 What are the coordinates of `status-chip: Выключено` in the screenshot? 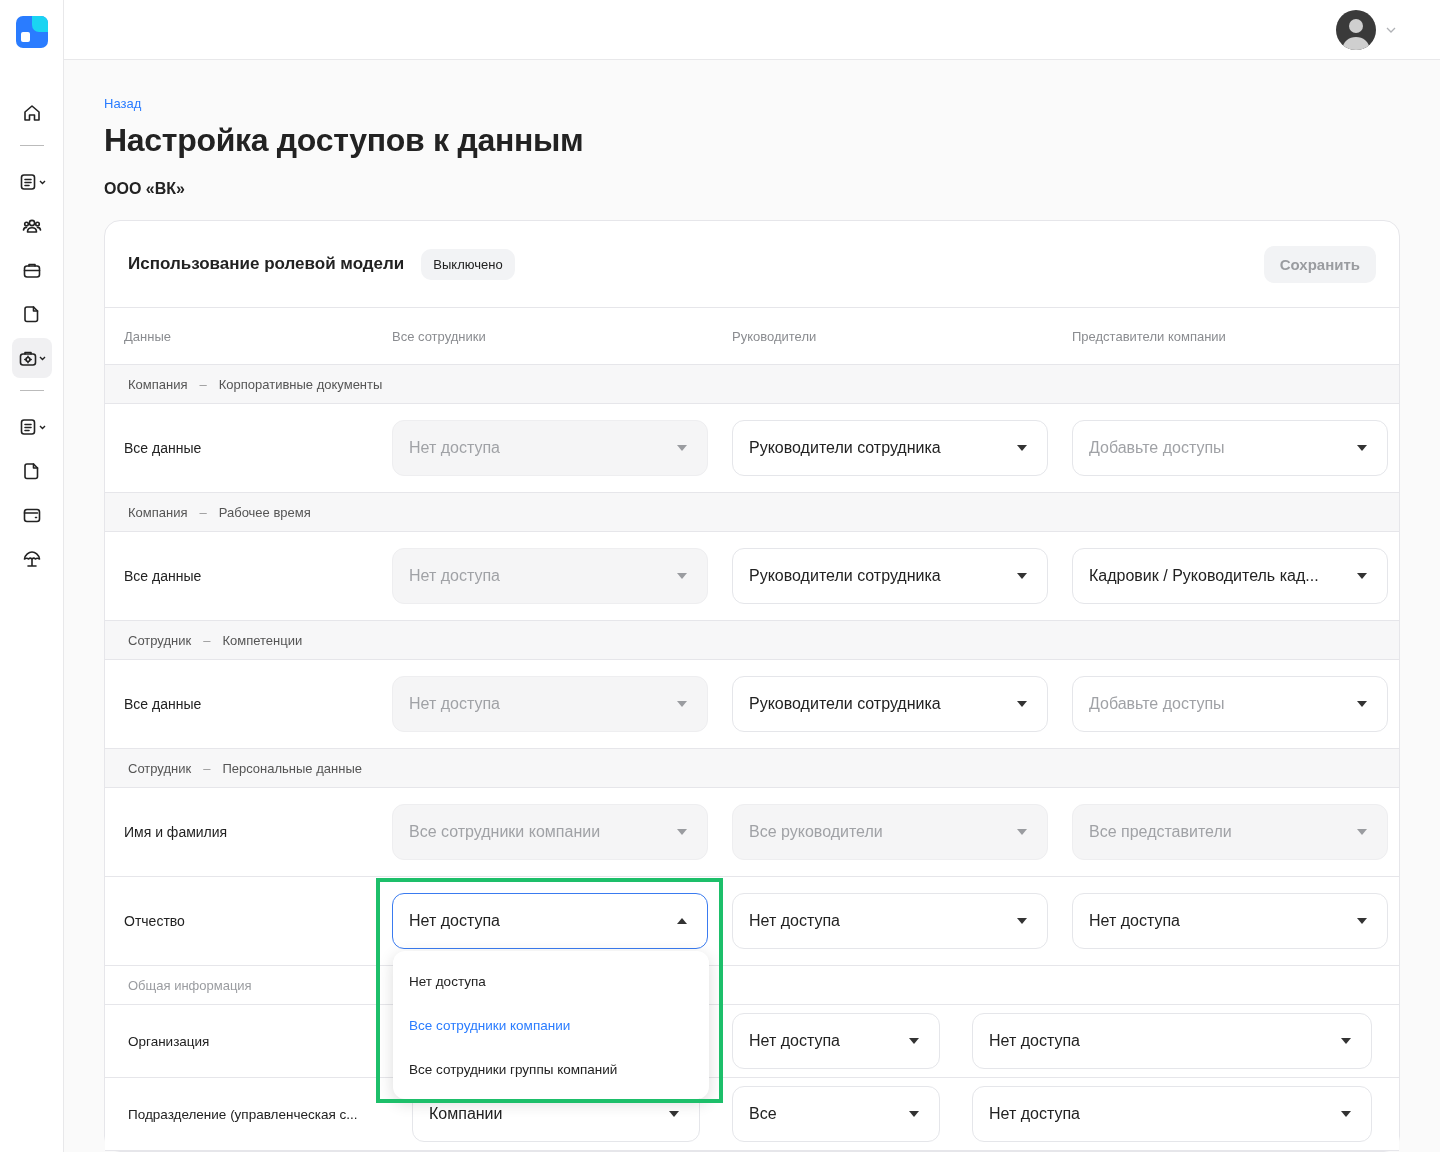 It's located at (468, 264).